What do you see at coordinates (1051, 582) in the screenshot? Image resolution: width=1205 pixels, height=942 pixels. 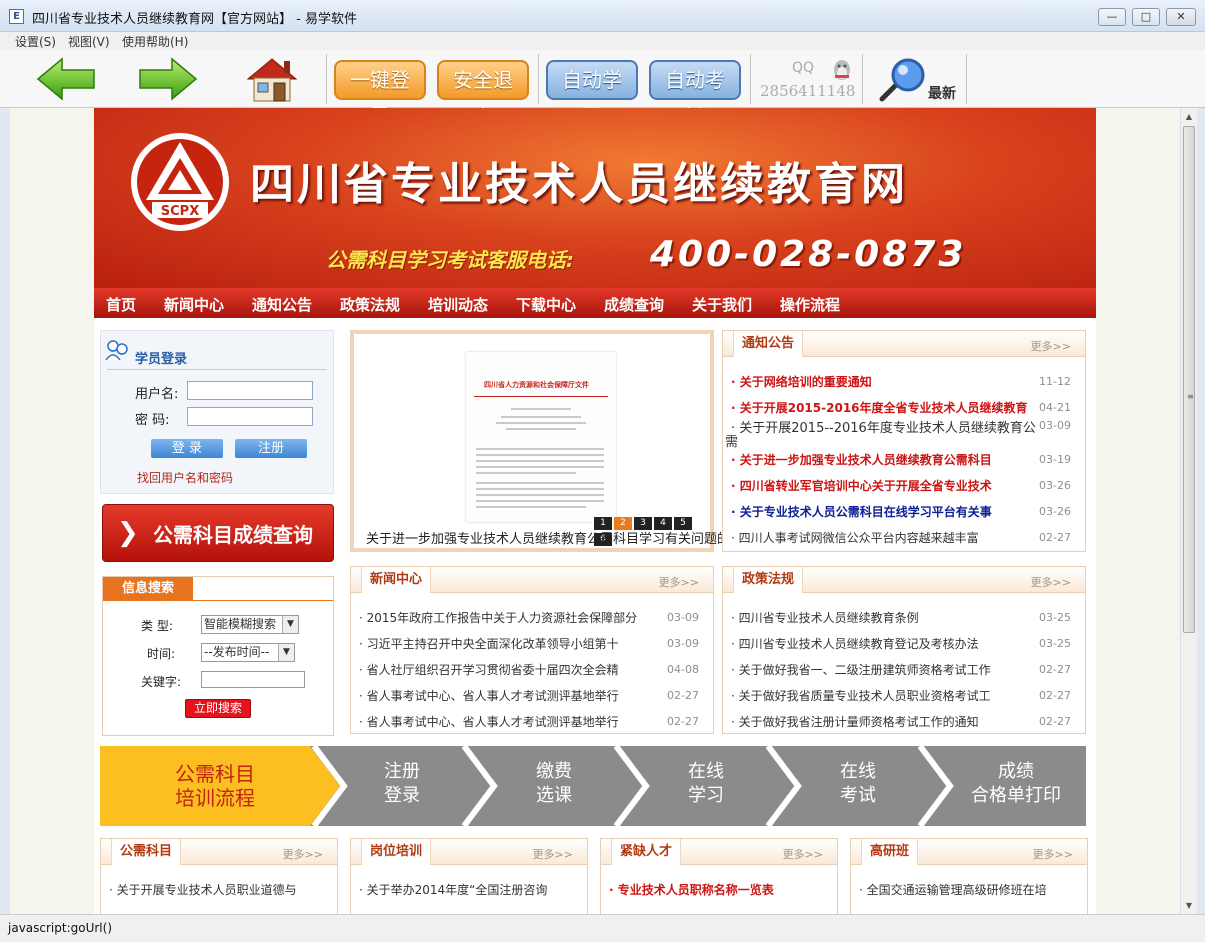 I see `policy-more-link: 更多>>` at bounding box center [1051, 582].